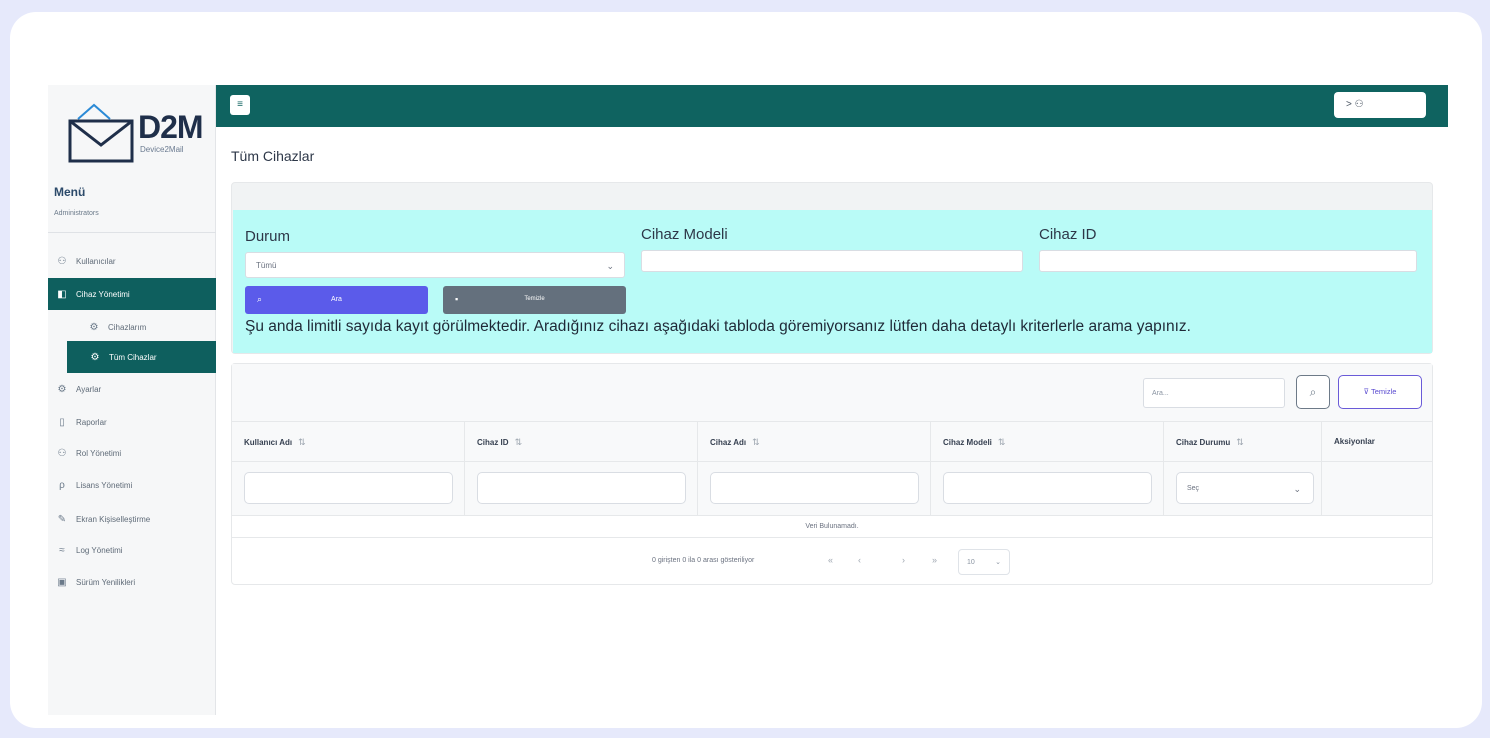 This screenshot has width=1490, height=738. I want to click on filter-row: Seç ⌄, so click(832, 489).